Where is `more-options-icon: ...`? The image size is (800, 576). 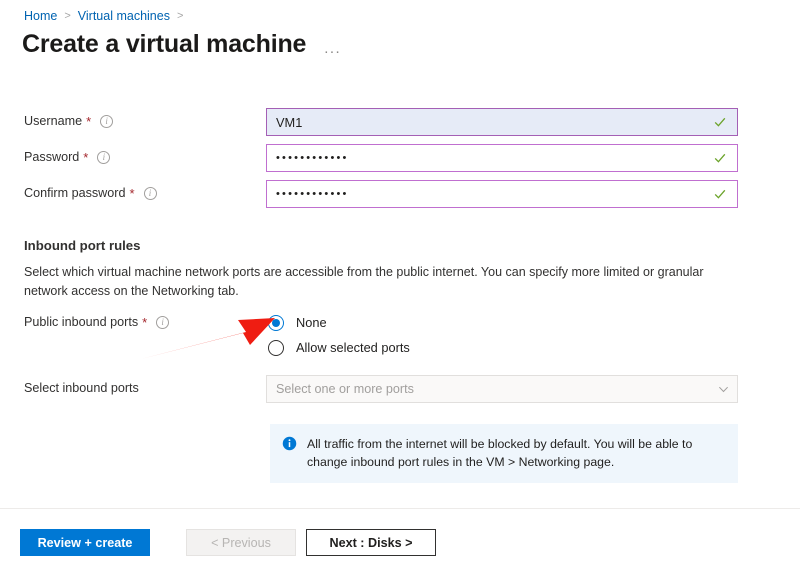
more-options-icon: ... is located at coordinates (332, 44).